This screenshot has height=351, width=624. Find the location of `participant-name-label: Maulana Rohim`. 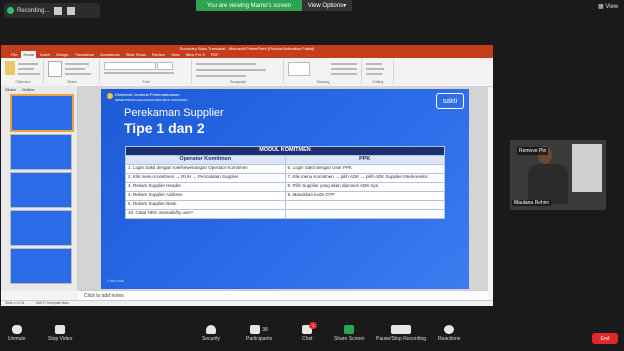

participant-name-label: Maulana Rohim is located at coordinates (532, 203).